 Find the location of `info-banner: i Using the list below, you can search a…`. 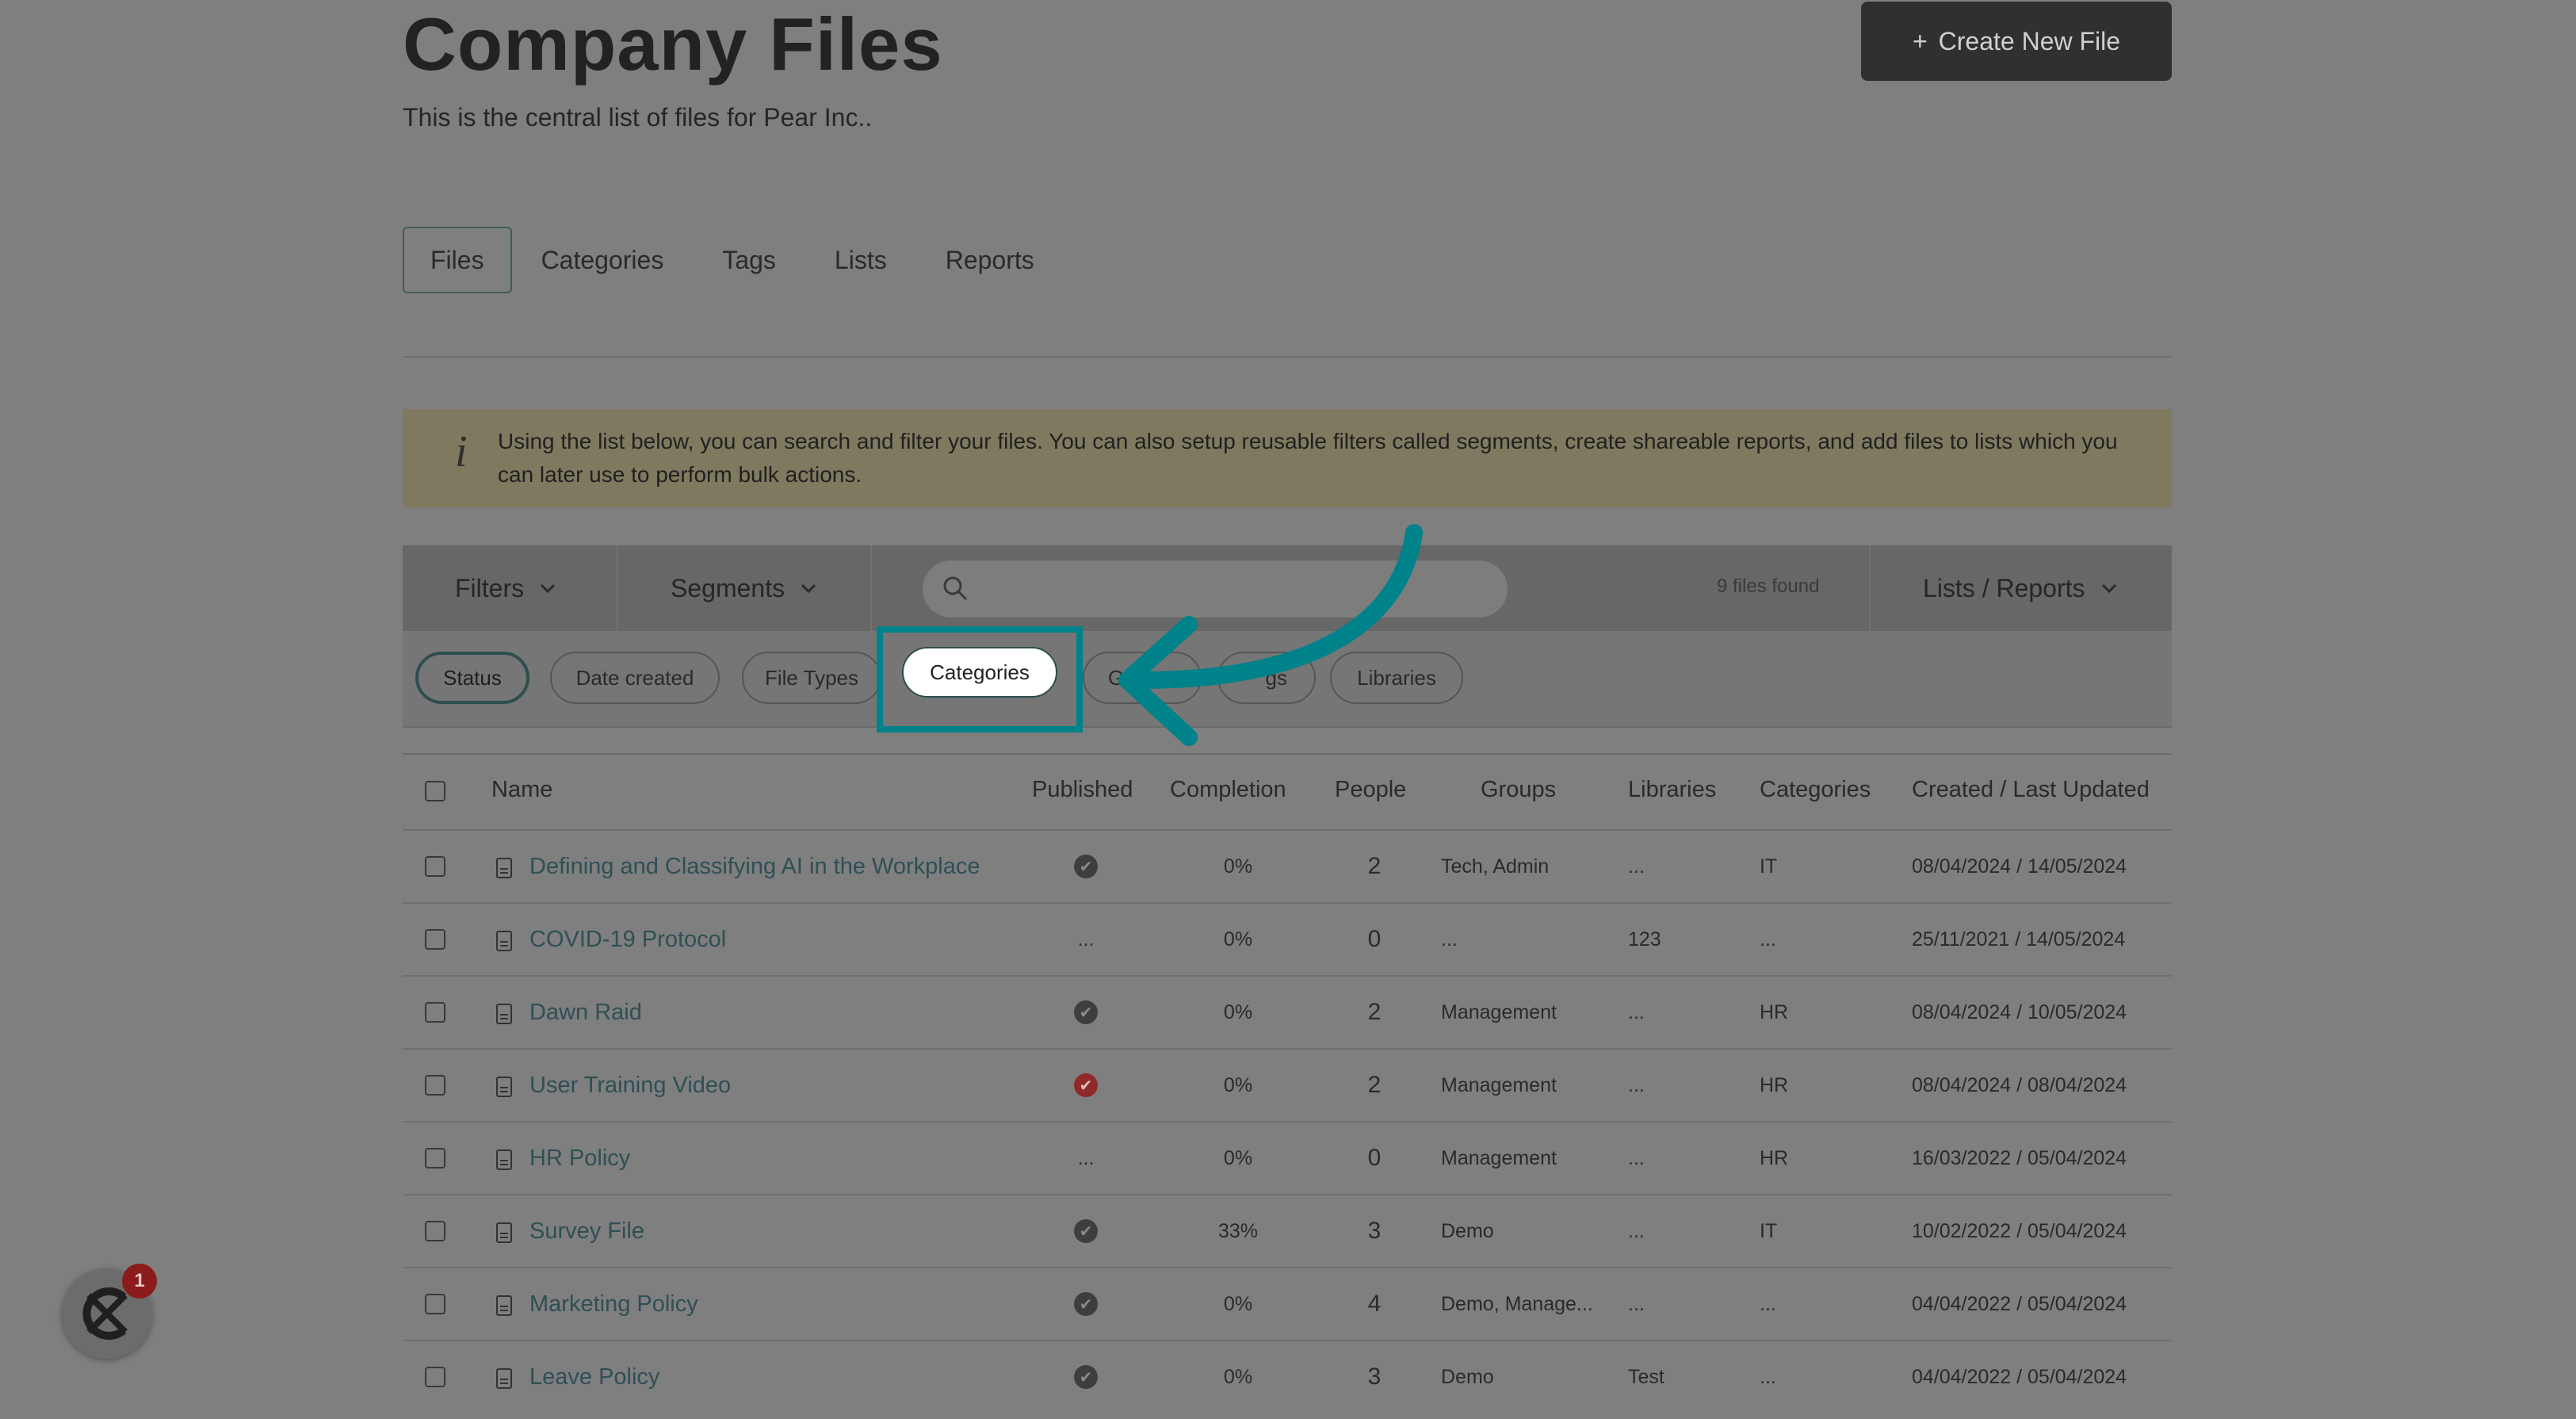

info-banner: i Using the list below, you can search a… is located at coordinates (1287, 458).